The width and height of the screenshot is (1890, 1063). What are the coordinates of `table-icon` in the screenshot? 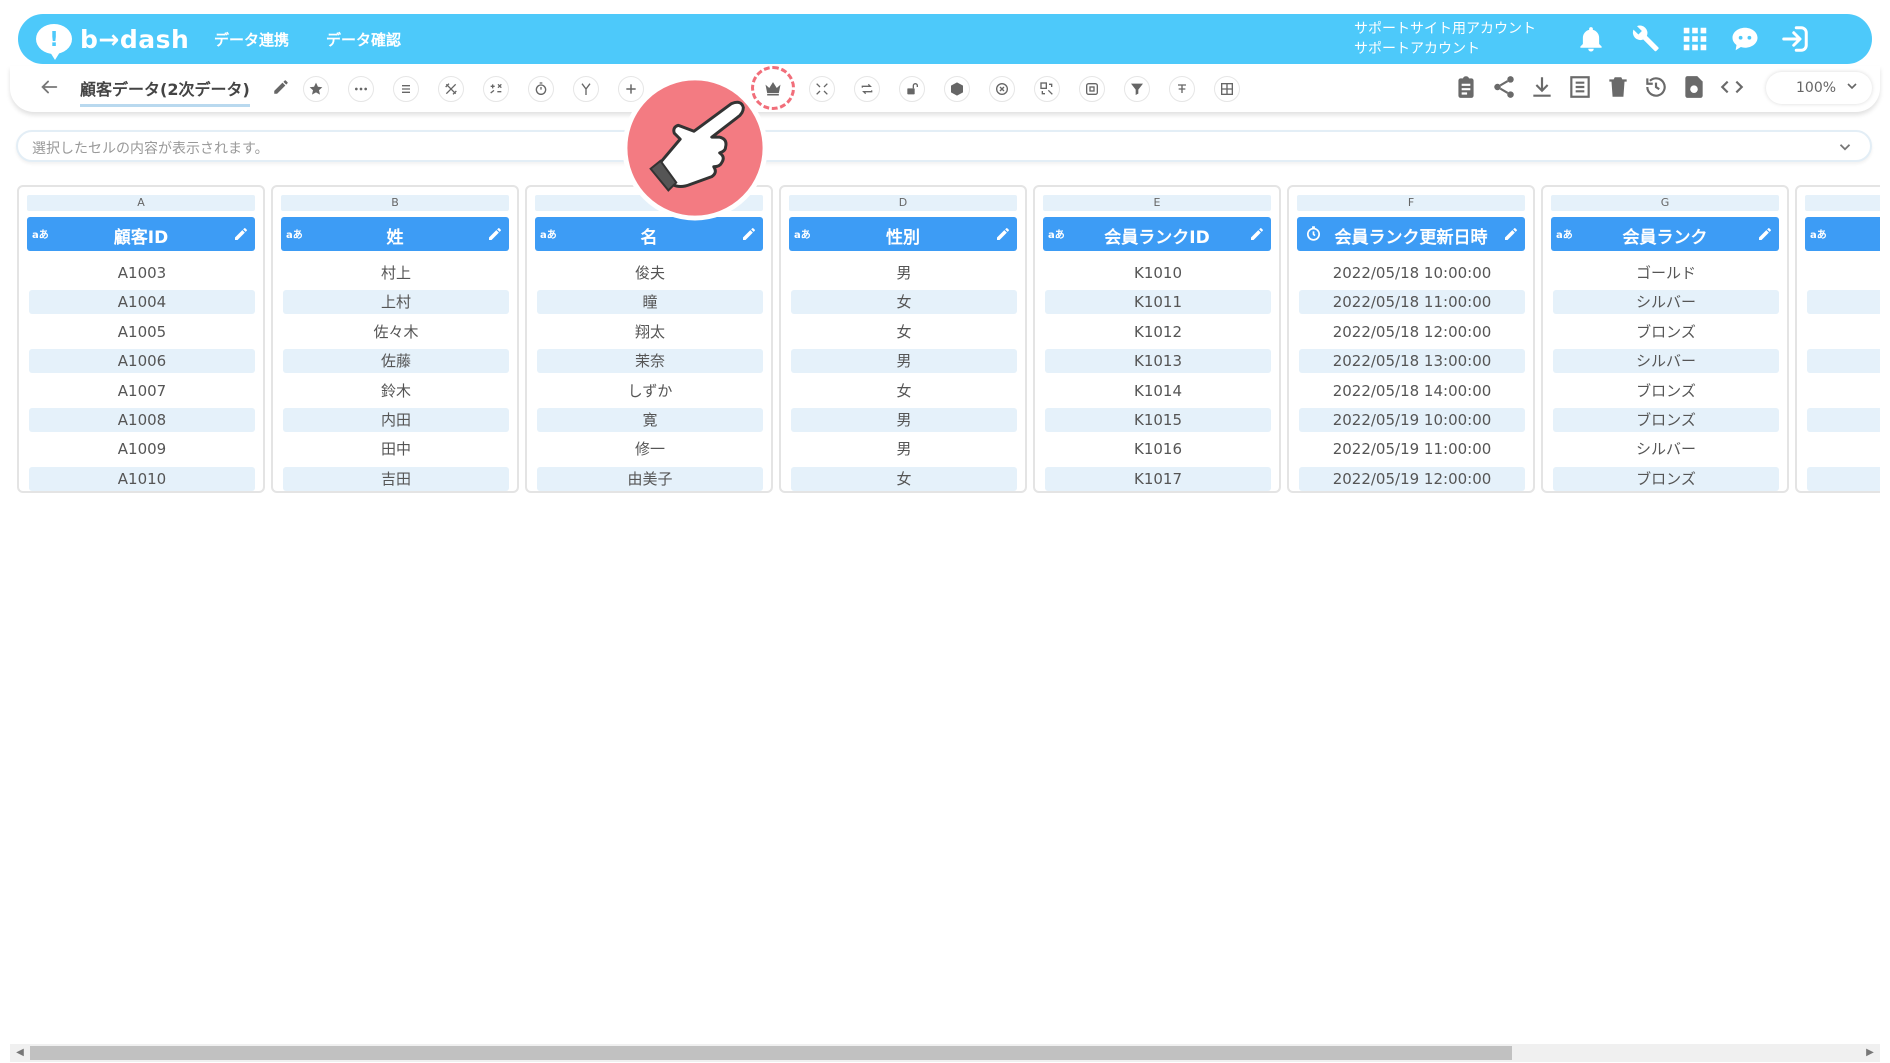 It's located at (1227, 89).